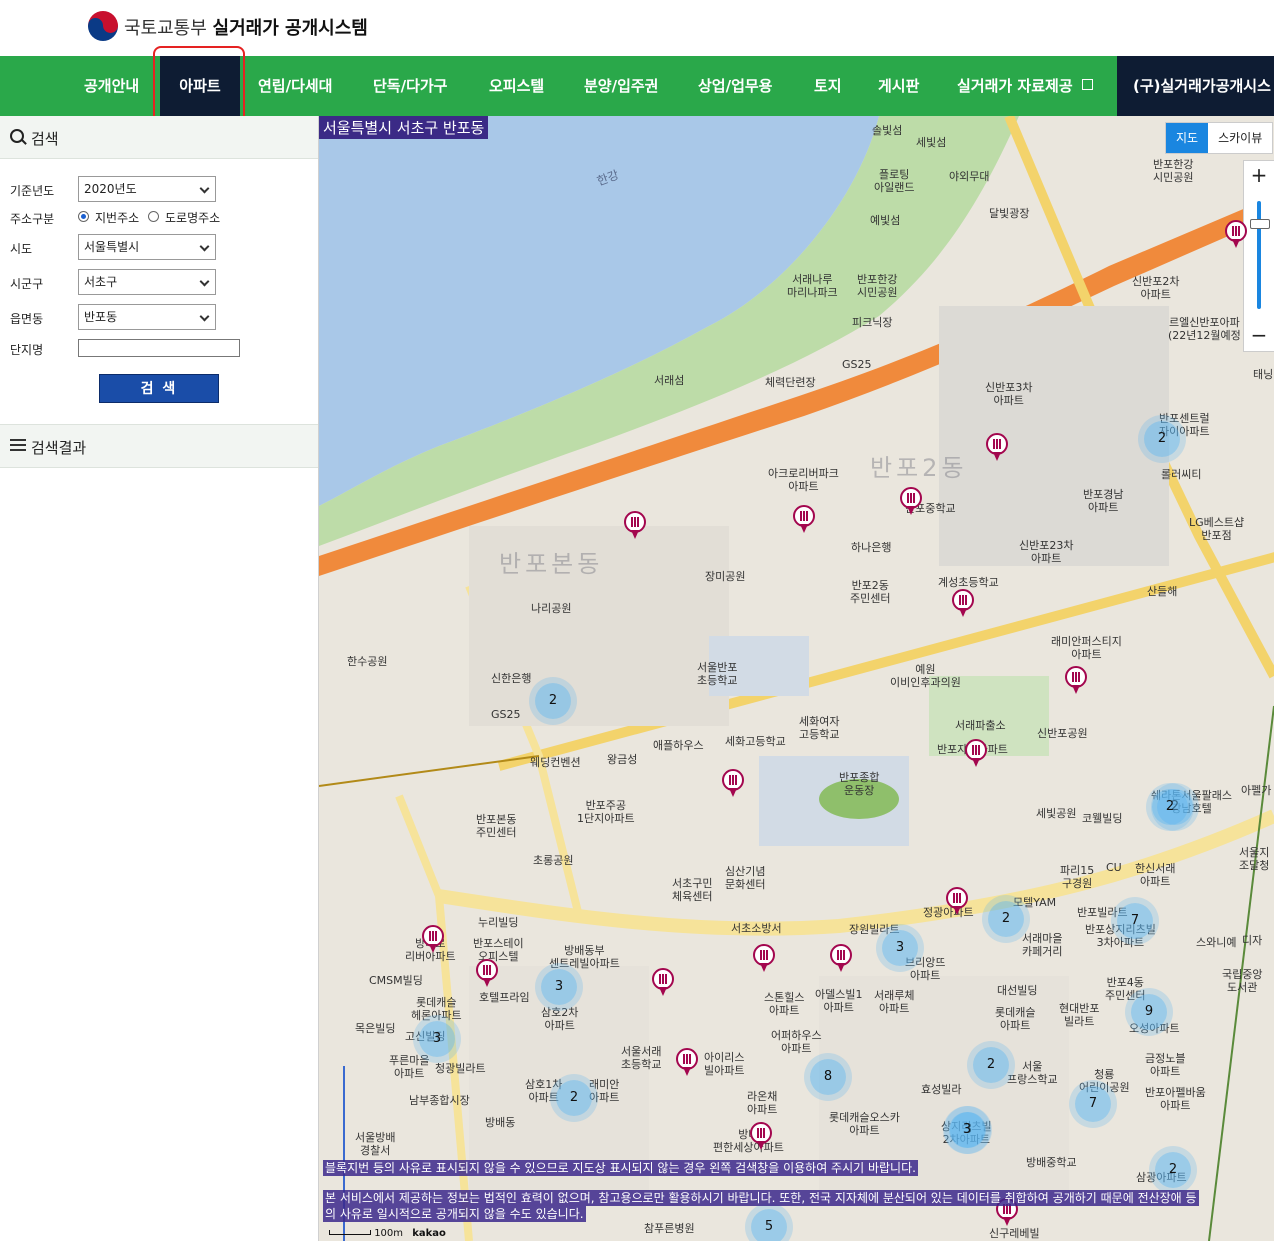 The height and width of the screenshot is (1241, 1274). I want to click on map-label: 체력단련장, so click(790, 382).